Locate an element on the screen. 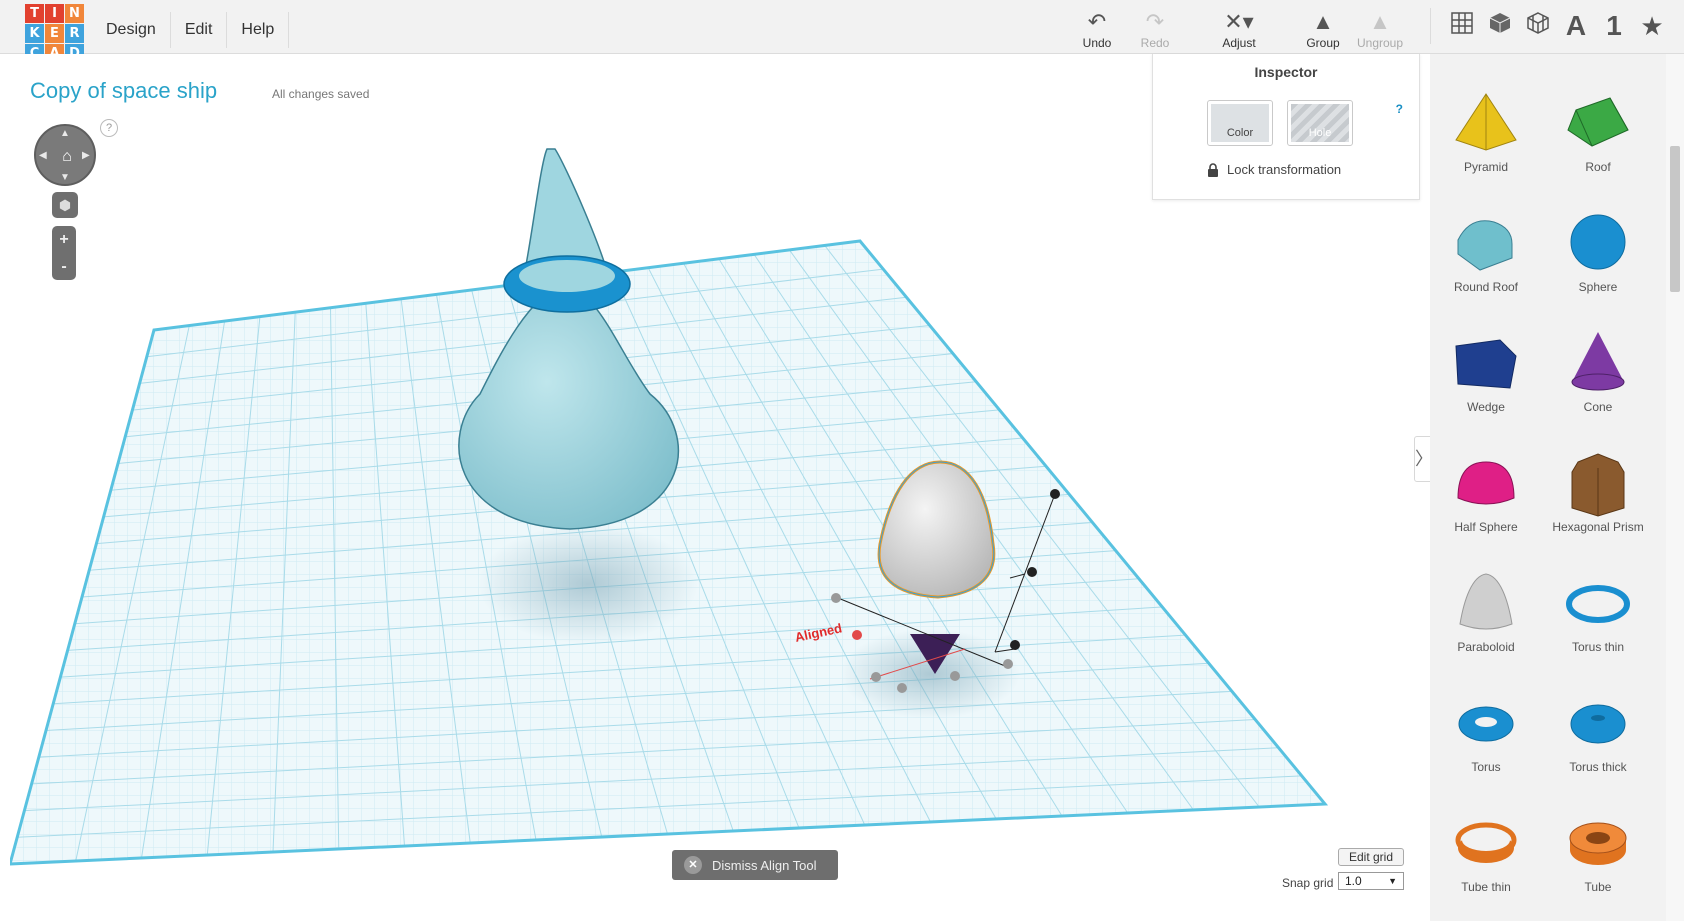  menu-help: Help is located at coordinates (258, 30).